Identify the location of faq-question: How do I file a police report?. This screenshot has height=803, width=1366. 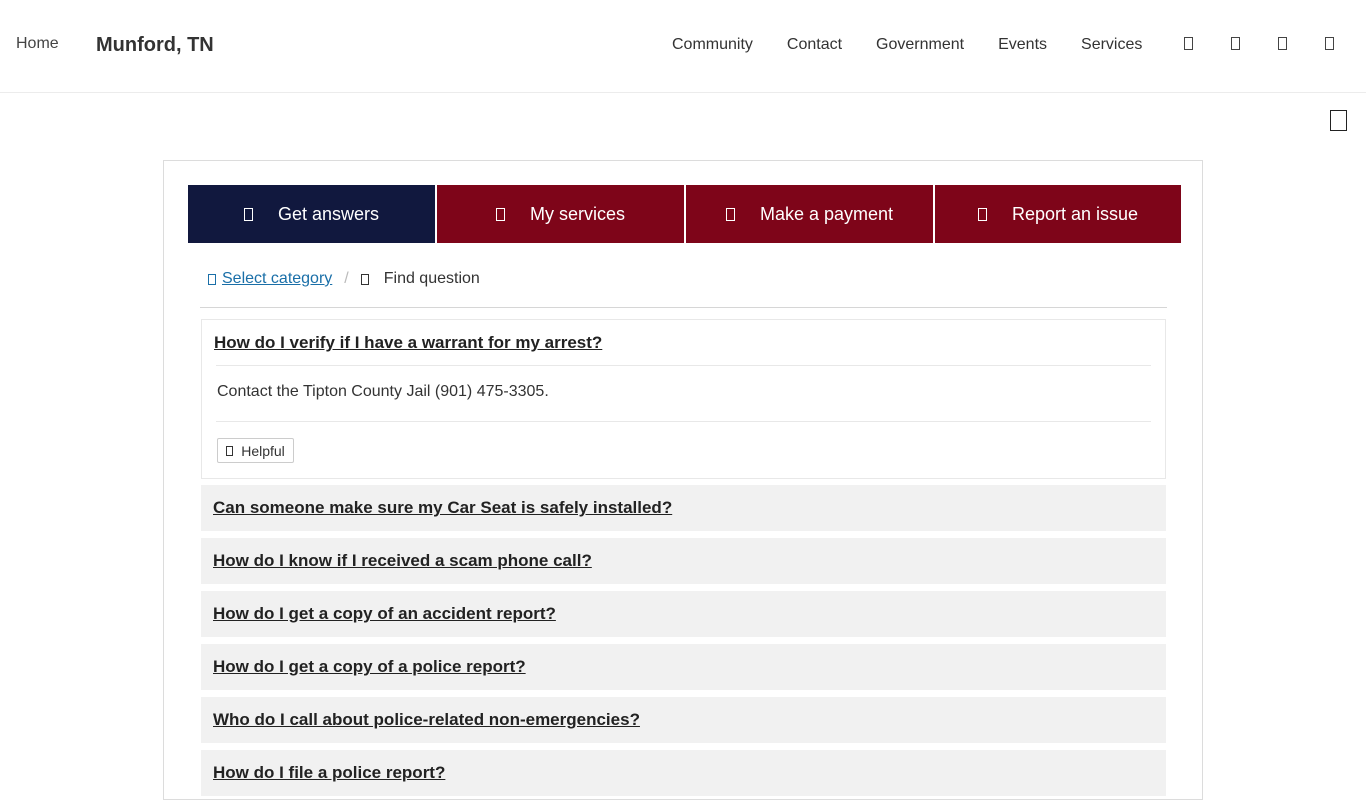
(329, 773).